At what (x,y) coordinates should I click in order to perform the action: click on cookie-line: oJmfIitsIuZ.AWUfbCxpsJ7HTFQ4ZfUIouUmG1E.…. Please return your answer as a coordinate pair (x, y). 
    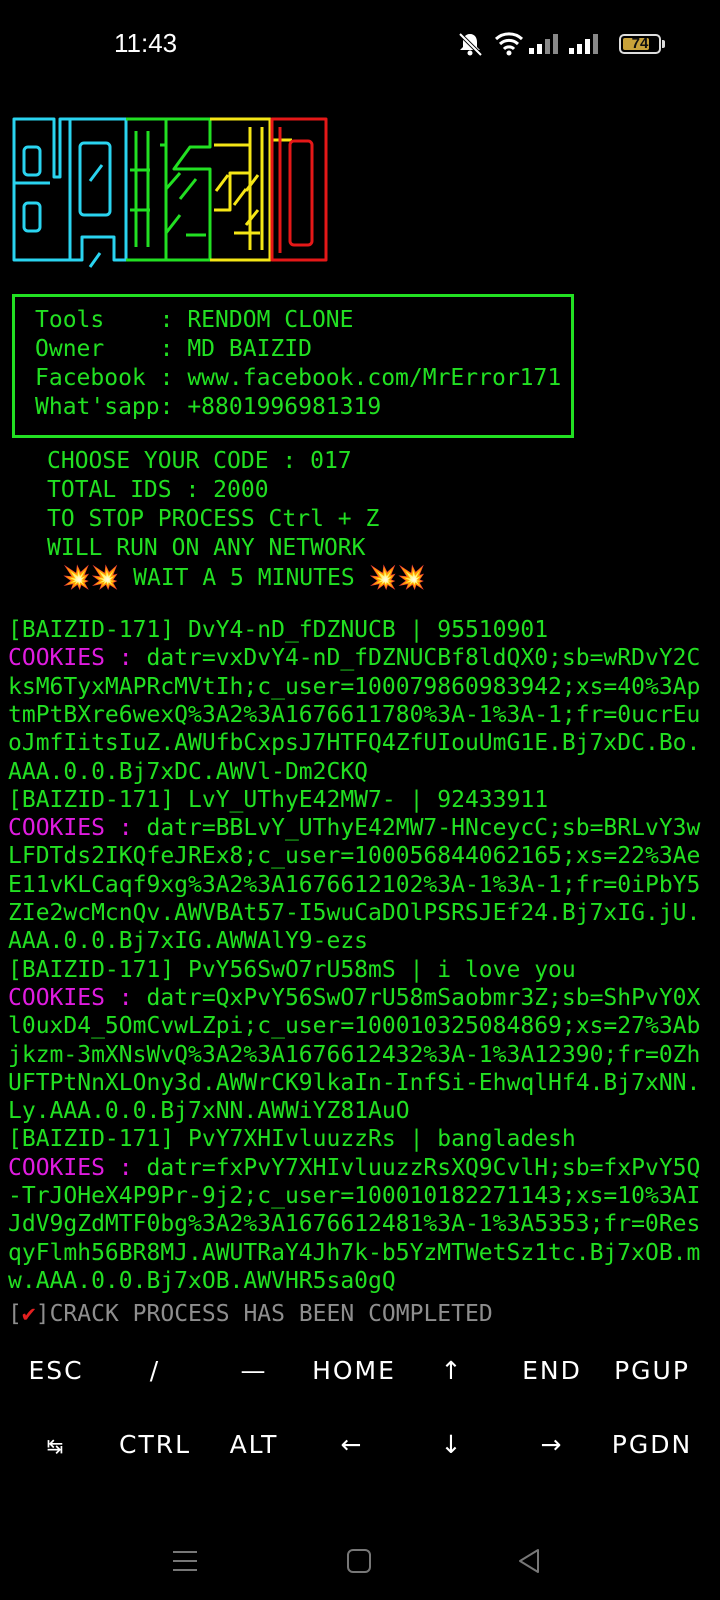
    Looking at the image, I should click on (354, 743).